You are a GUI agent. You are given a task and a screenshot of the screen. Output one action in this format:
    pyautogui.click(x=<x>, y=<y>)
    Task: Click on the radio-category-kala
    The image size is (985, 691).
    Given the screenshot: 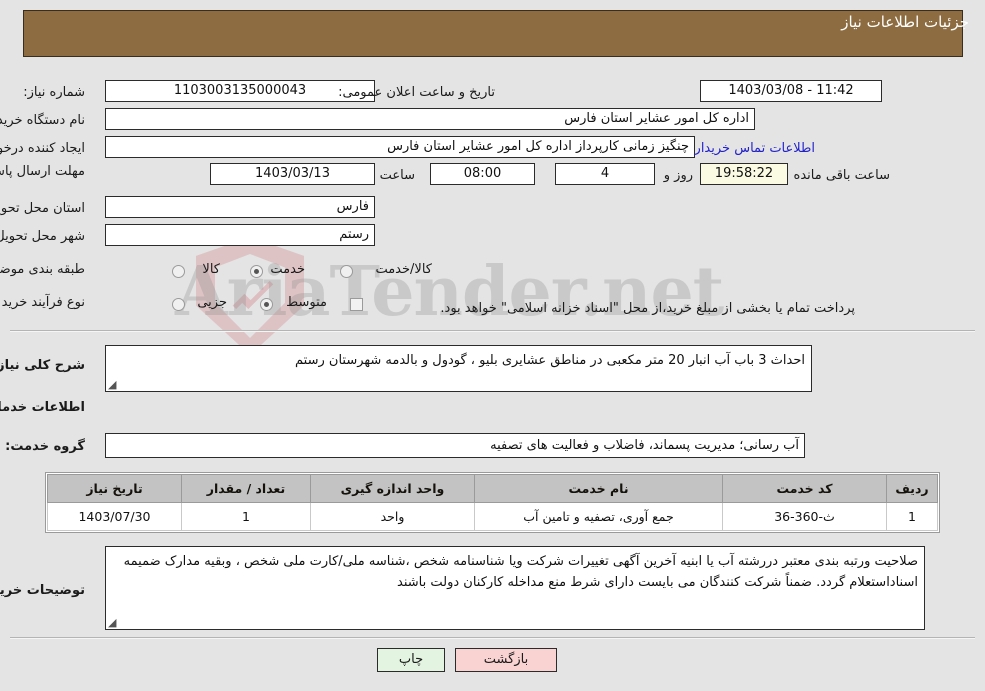 What is the action you would take?
    pyautogui.click(x=178, y=271)
    